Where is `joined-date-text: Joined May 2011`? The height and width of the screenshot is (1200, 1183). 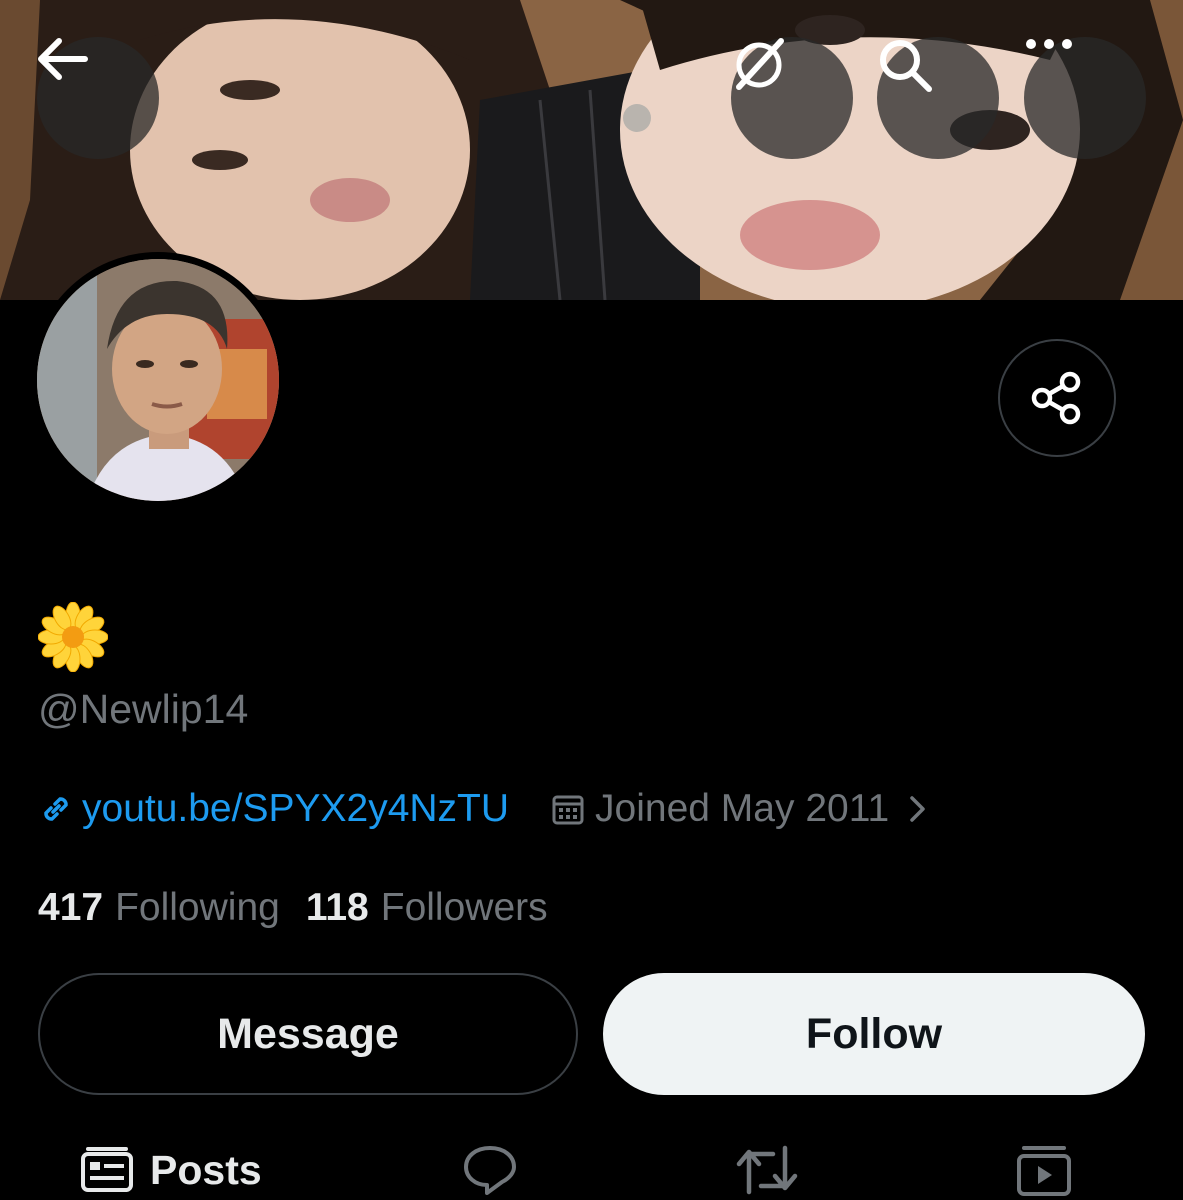 joined-date-text: Joined May 2011 is located at coordinates (742, 808).